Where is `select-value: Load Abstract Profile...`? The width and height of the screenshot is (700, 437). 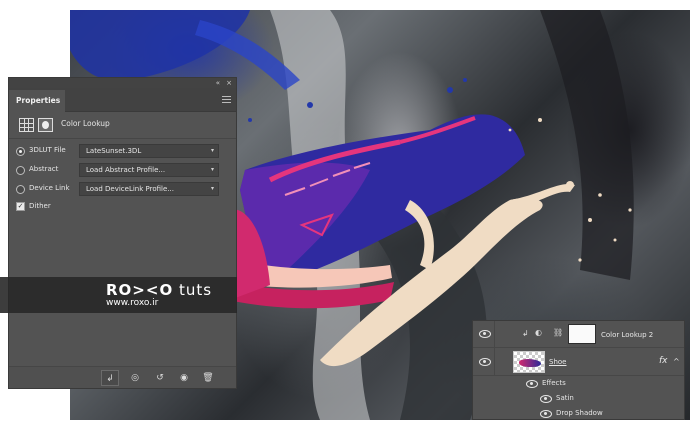 select-value: Load Abstract Profile... is located at coordinates (126, 170).